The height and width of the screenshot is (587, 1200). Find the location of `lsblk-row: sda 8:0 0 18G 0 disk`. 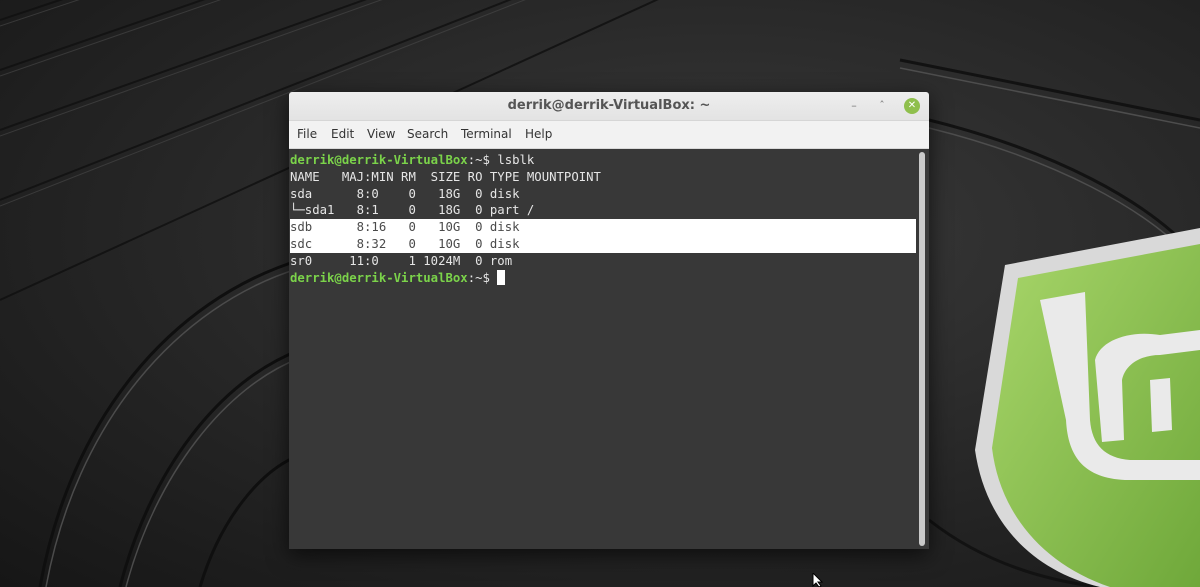

lsblk-row: sda 8:0 0 18G 0 disk is located at coordinates (408, 193).